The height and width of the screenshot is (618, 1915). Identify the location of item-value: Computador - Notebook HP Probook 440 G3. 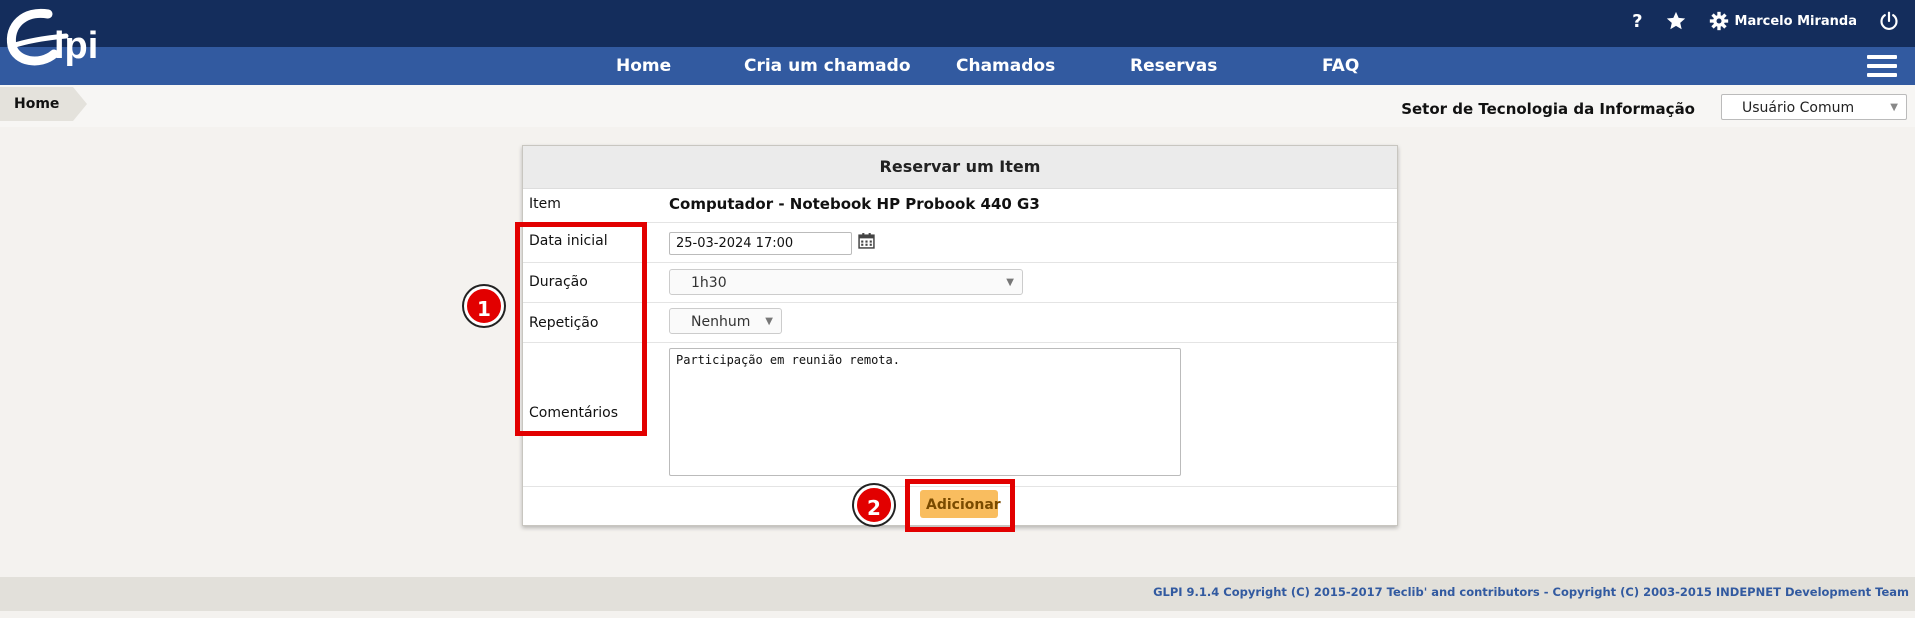
(854, 204).